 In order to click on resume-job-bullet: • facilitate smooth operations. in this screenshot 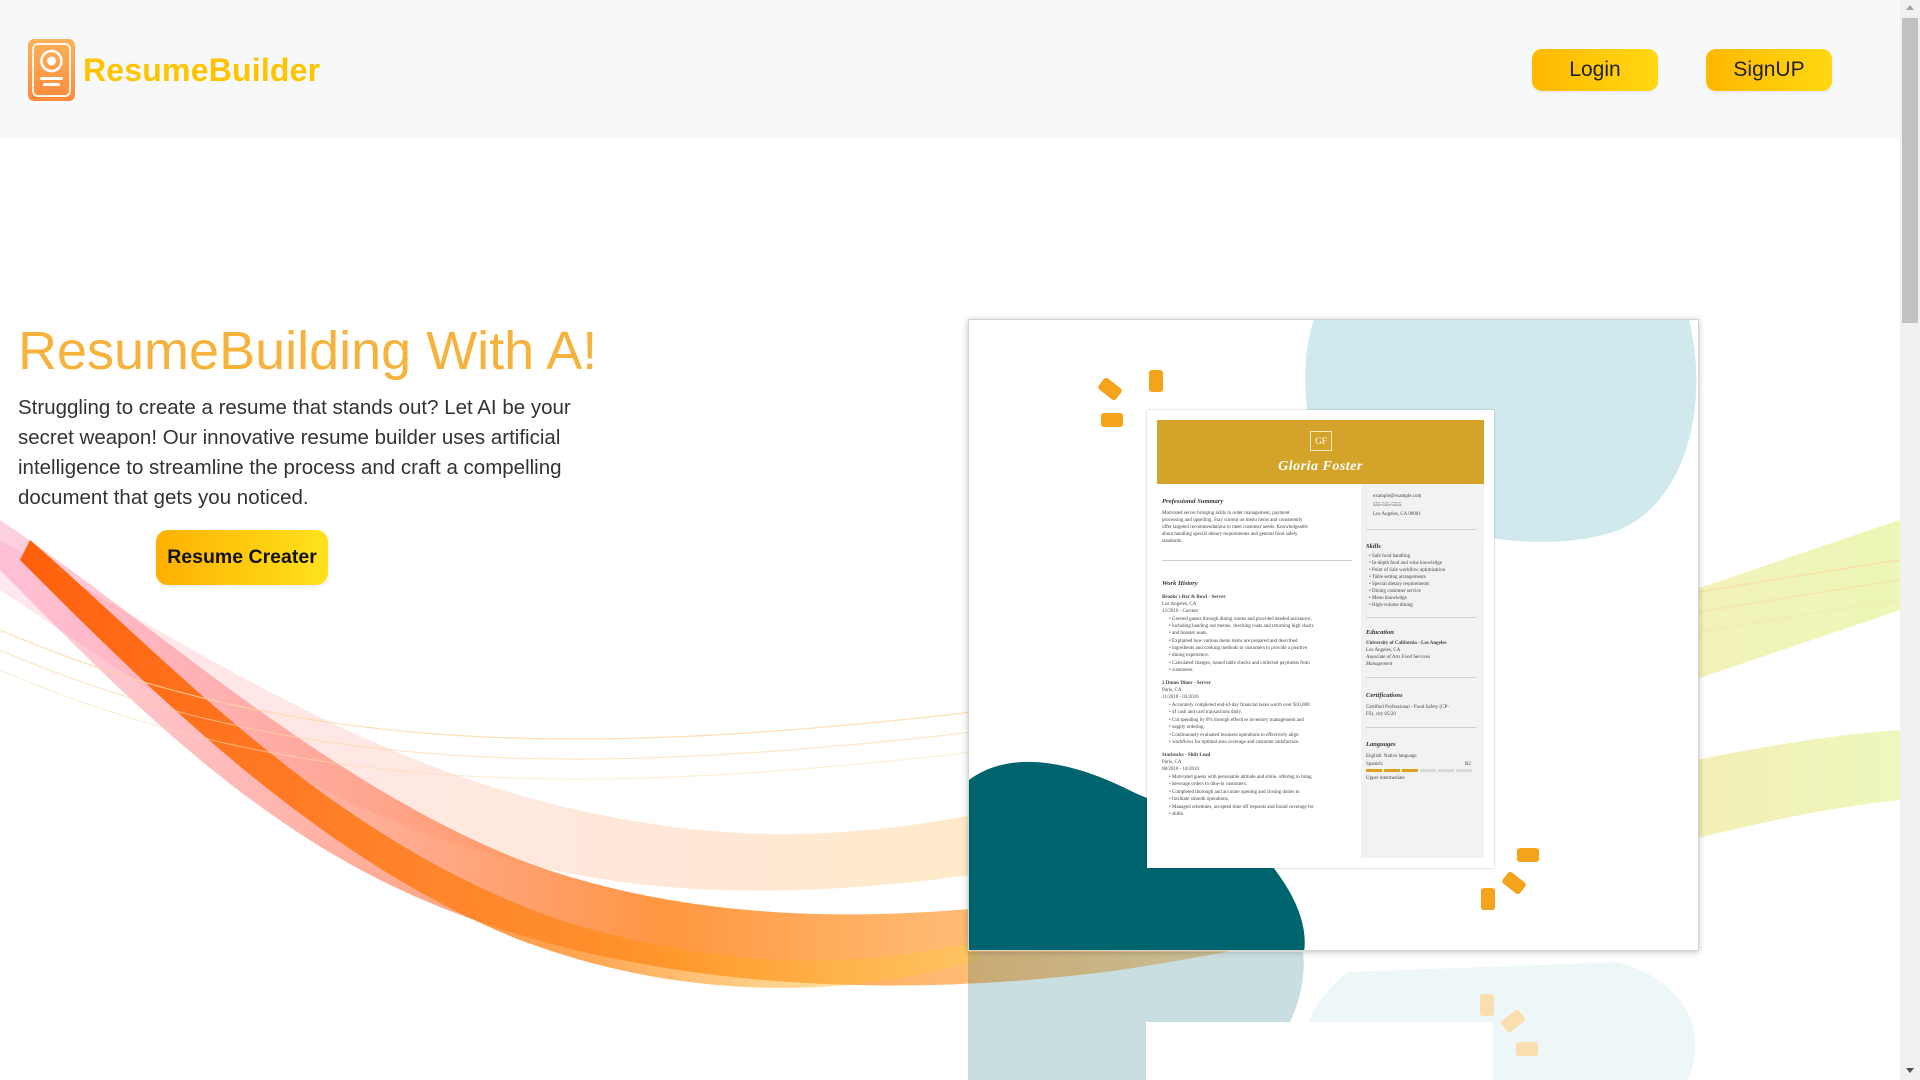, I will do `click(1199, 799)`.